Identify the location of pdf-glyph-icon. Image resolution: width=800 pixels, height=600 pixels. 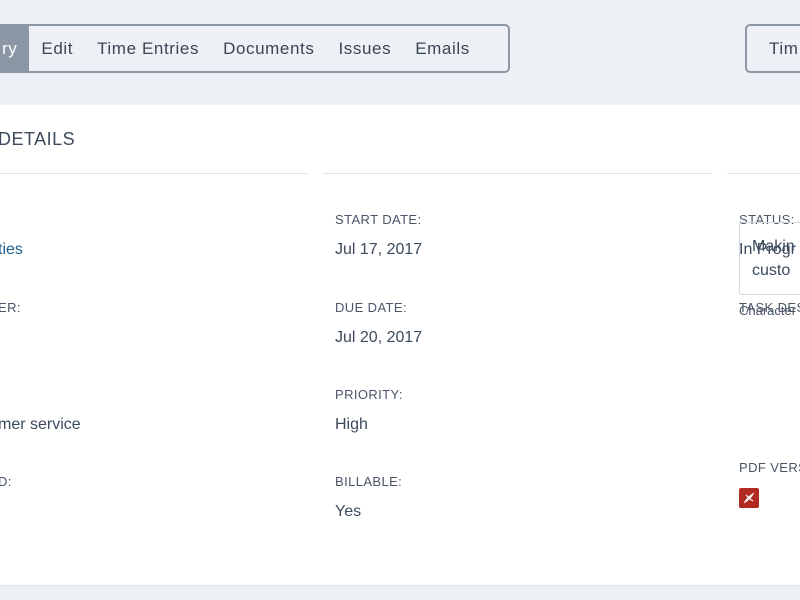
(749, 498).